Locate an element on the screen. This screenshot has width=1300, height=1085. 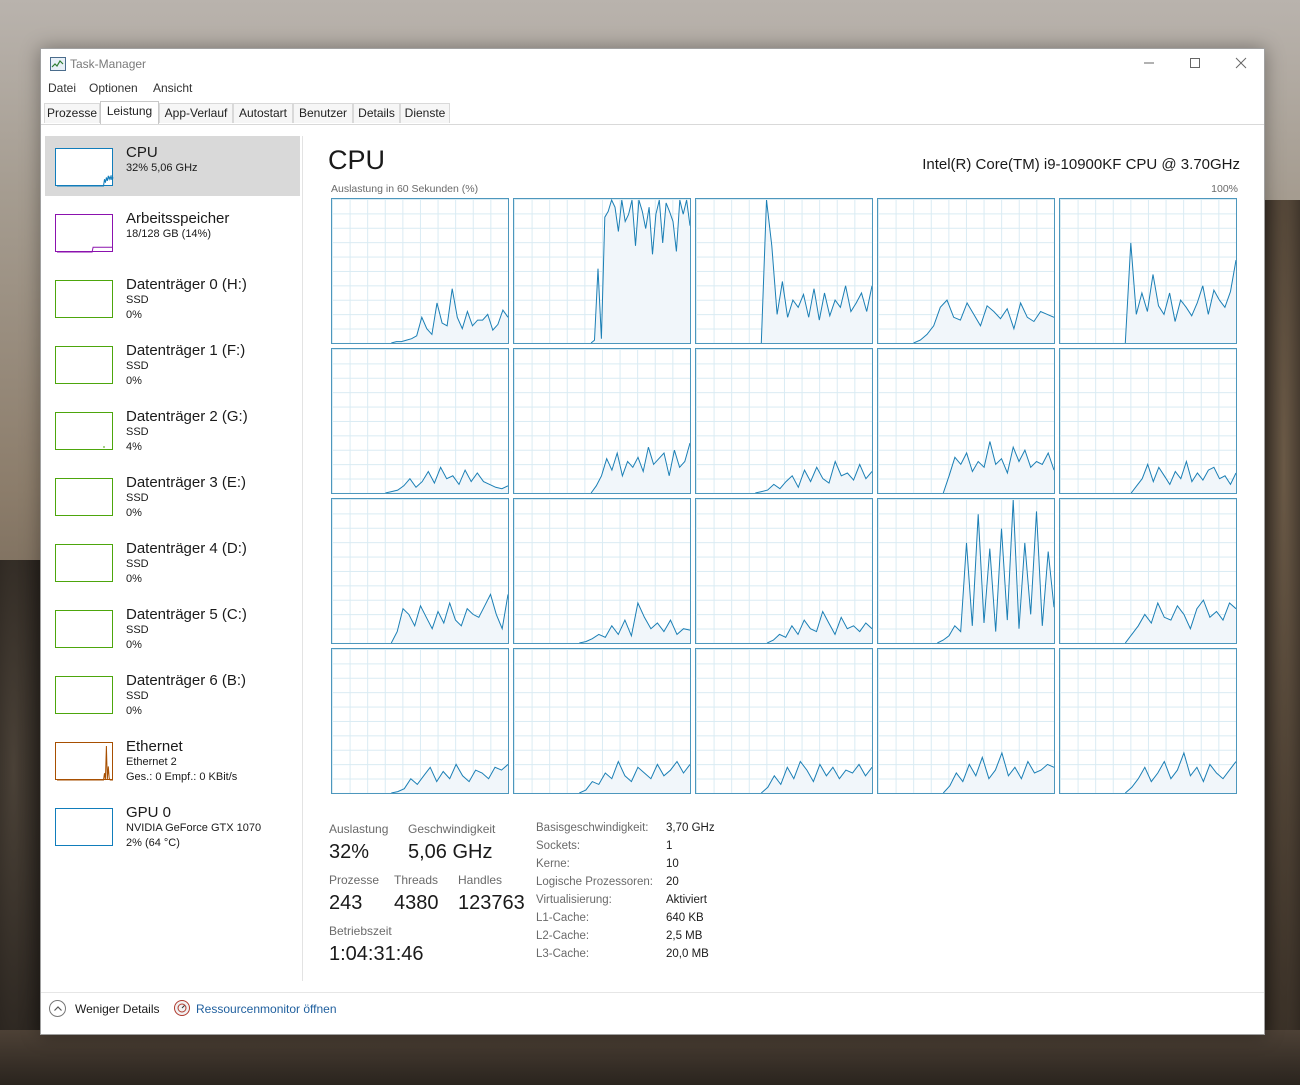
info-value: 640 KB is located at coordinates (685, 918).